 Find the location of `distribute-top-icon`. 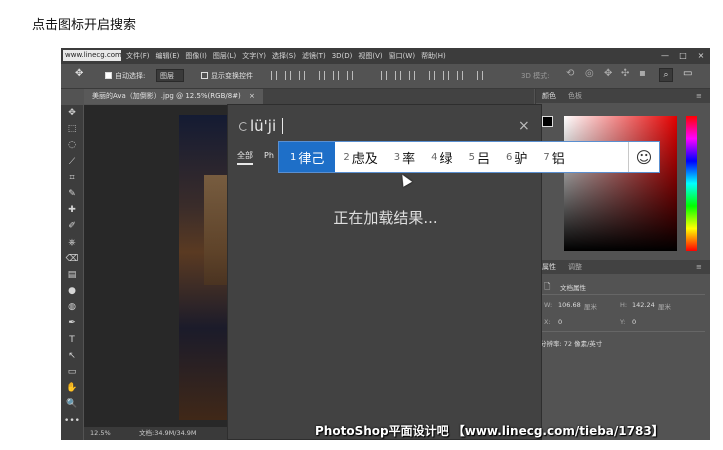

distribute-top-icon is located at coordinates (384, 75).